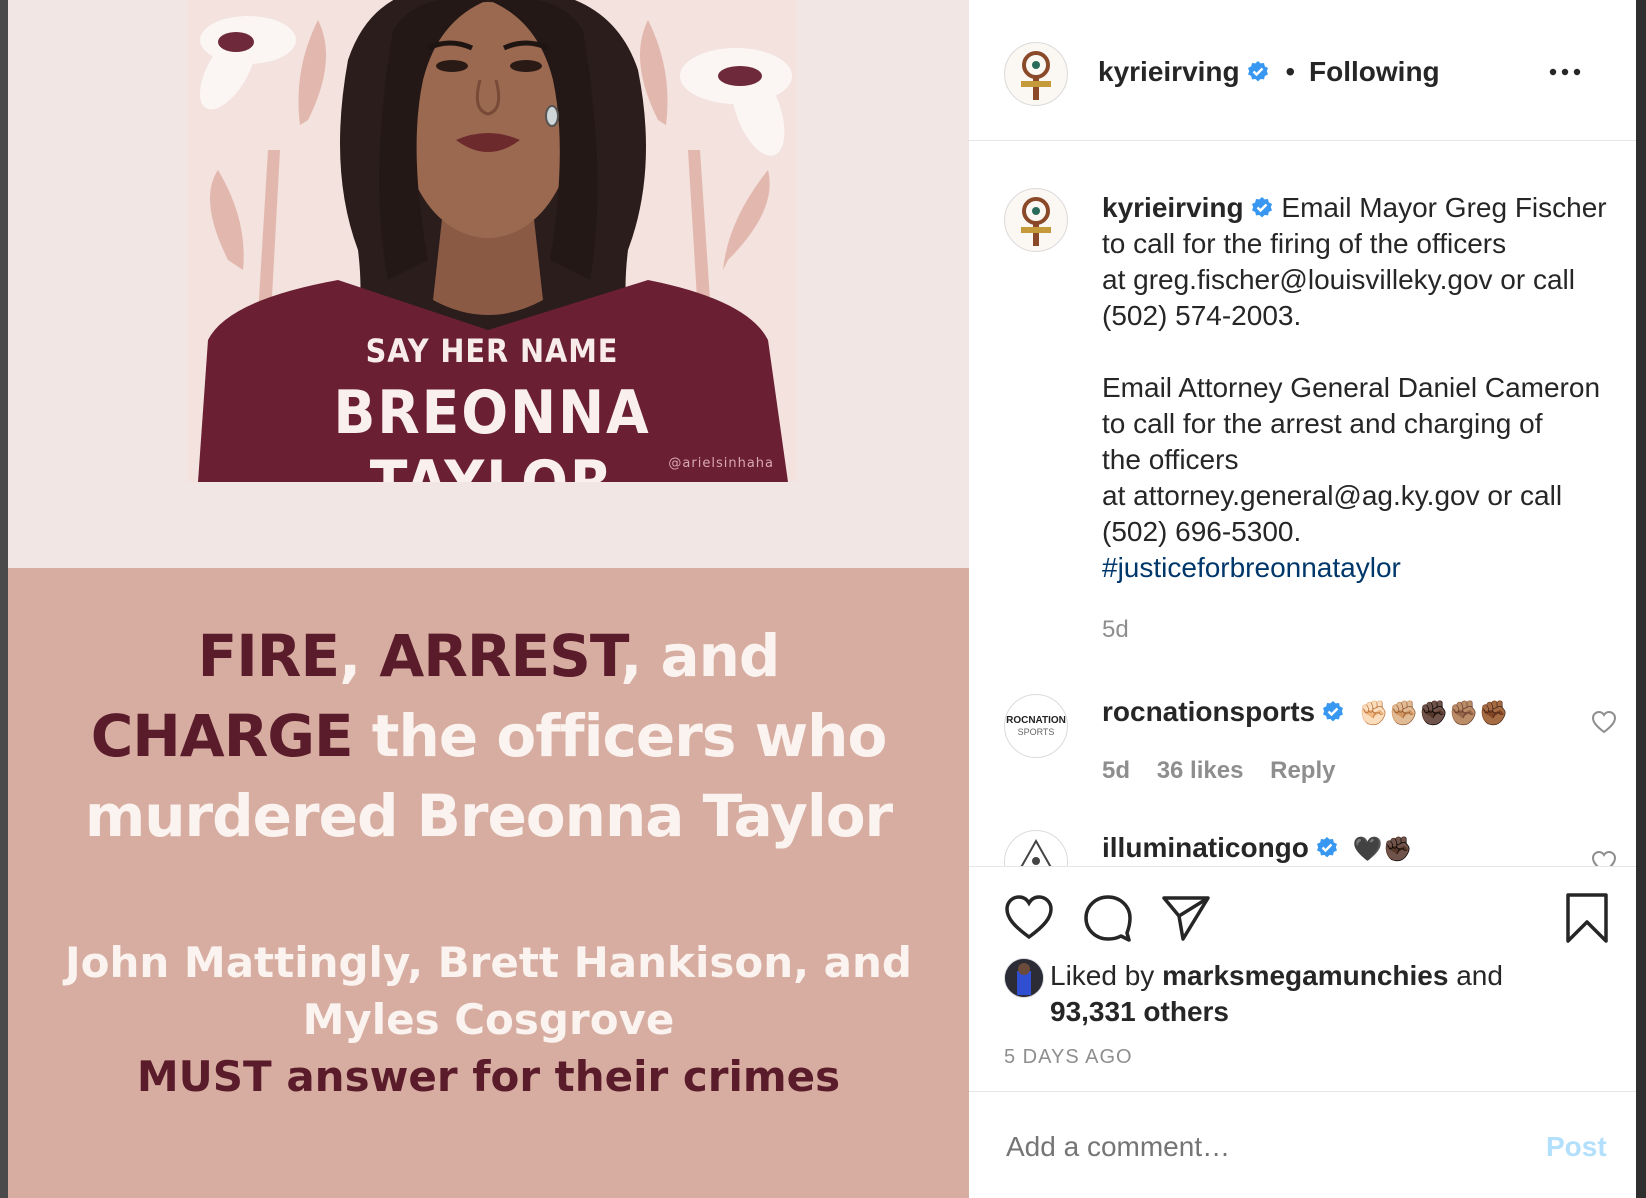  I want to click on post-timestamp: 5 DAYS AGO, so click(1068, 1057).